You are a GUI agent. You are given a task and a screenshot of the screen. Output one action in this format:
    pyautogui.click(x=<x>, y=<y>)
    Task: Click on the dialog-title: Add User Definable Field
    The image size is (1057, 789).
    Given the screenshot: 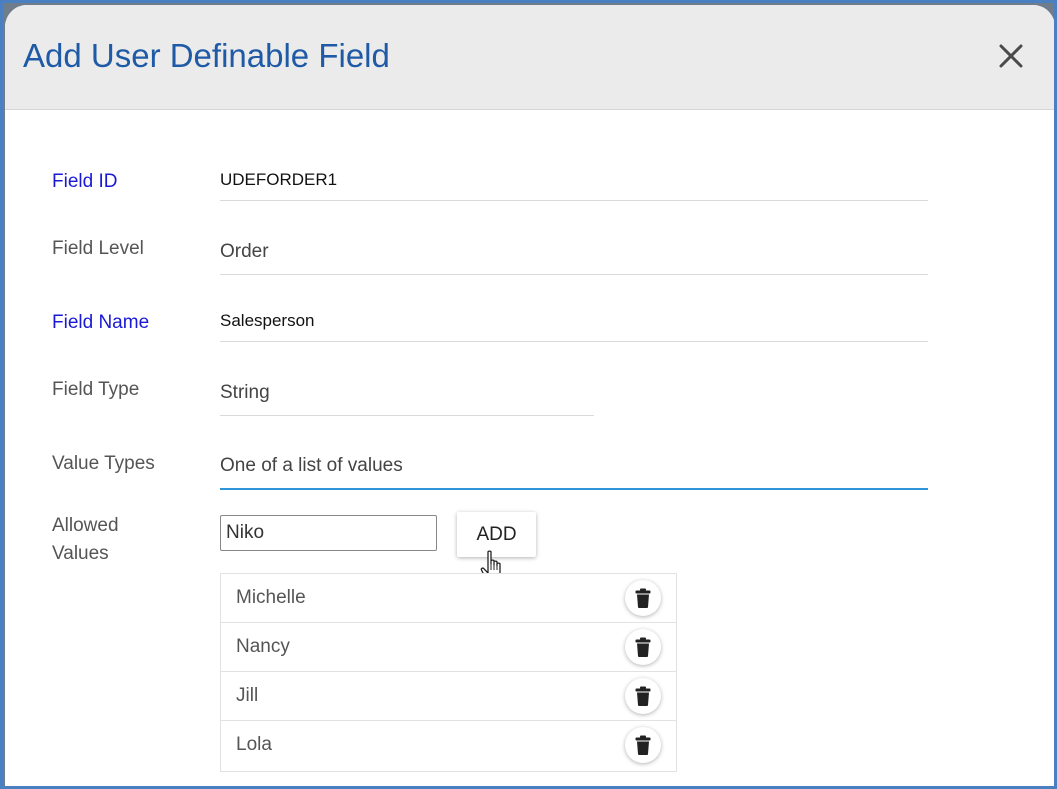 What is the action you would take?
    pyautogui.click(x=206, y=55)
    